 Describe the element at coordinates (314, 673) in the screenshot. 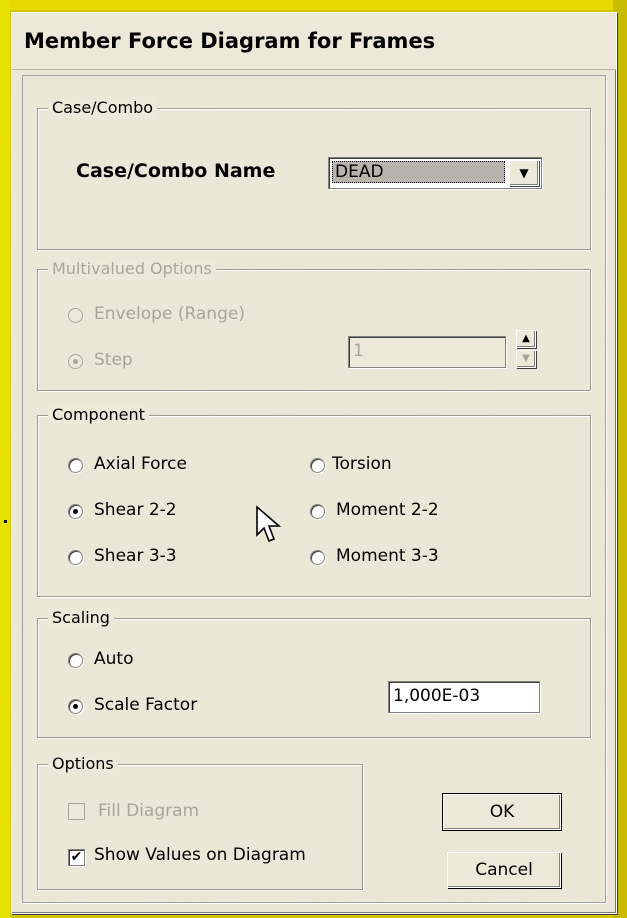

I see `scaling-group: Scaling Auto Scale Factor 1,000E-03` at that location.